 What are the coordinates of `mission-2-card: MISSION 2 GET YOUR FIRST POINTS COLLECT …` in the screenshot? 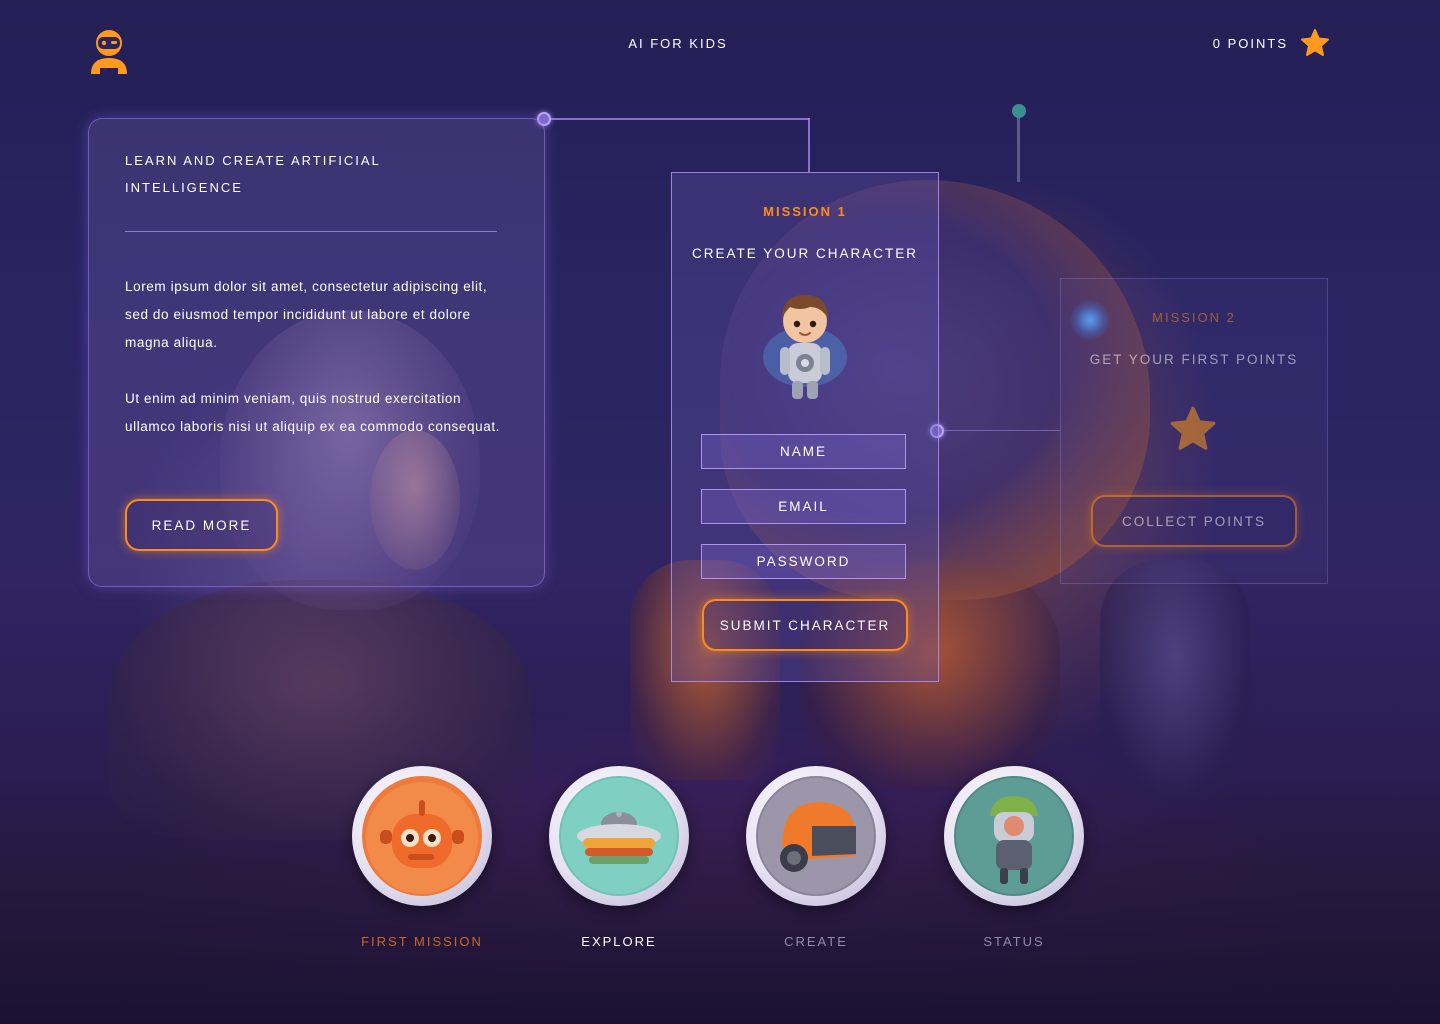 It's located at (1194, 431).